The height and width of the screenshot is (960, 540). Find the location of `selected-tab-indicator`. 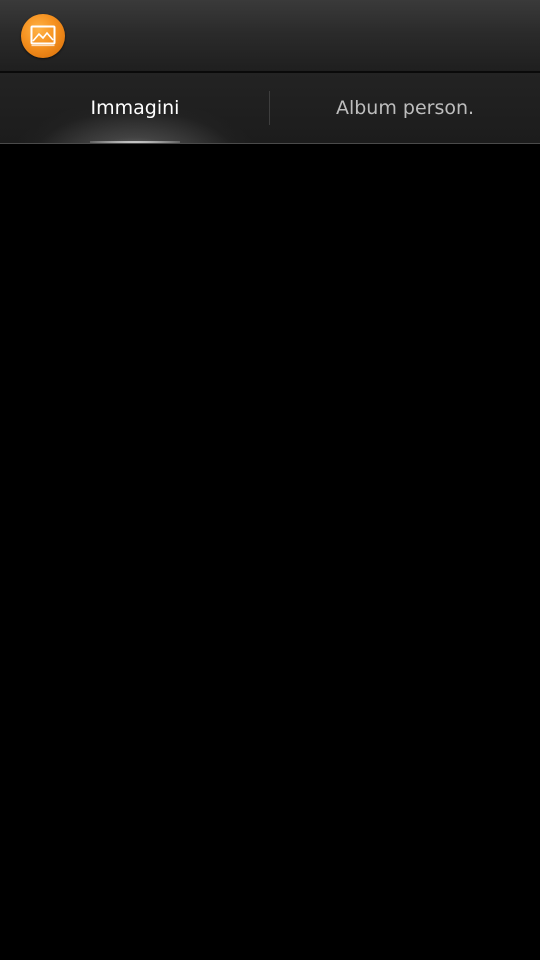

selected-tab-indicator is located at coordinates (135, 142).